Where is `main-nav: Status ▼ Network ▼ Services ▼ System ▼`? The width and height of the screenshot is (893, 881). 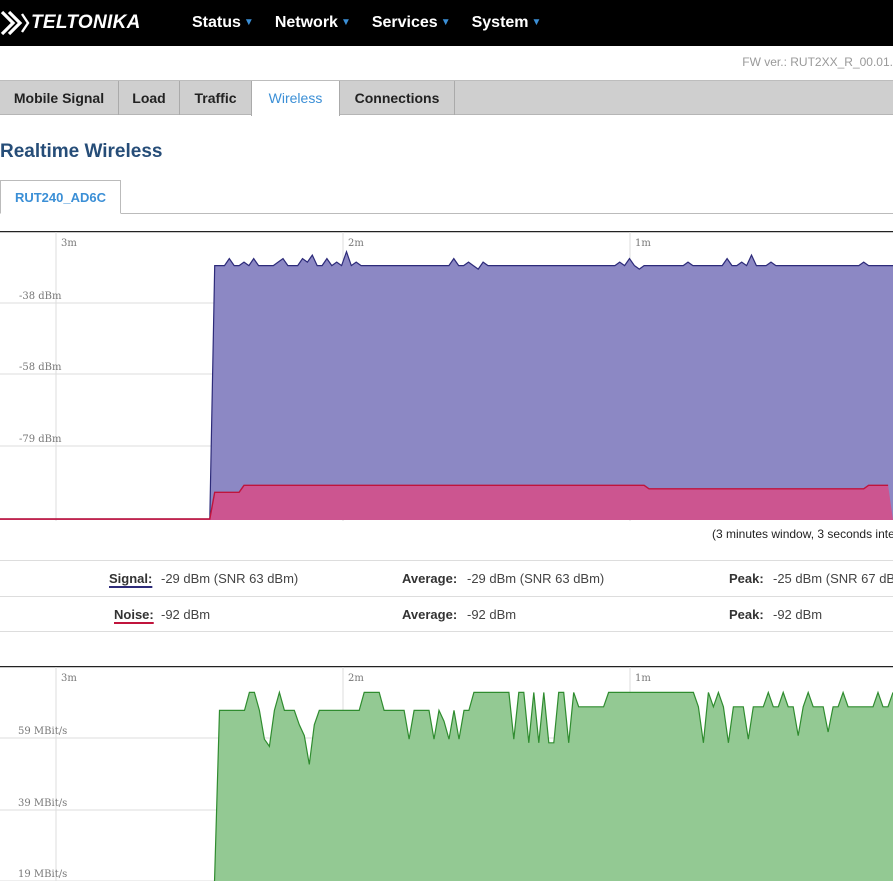
main-nav: Status ▼ Network ▼ Services ▼ System ▼ is located at coordinates (377, 23).